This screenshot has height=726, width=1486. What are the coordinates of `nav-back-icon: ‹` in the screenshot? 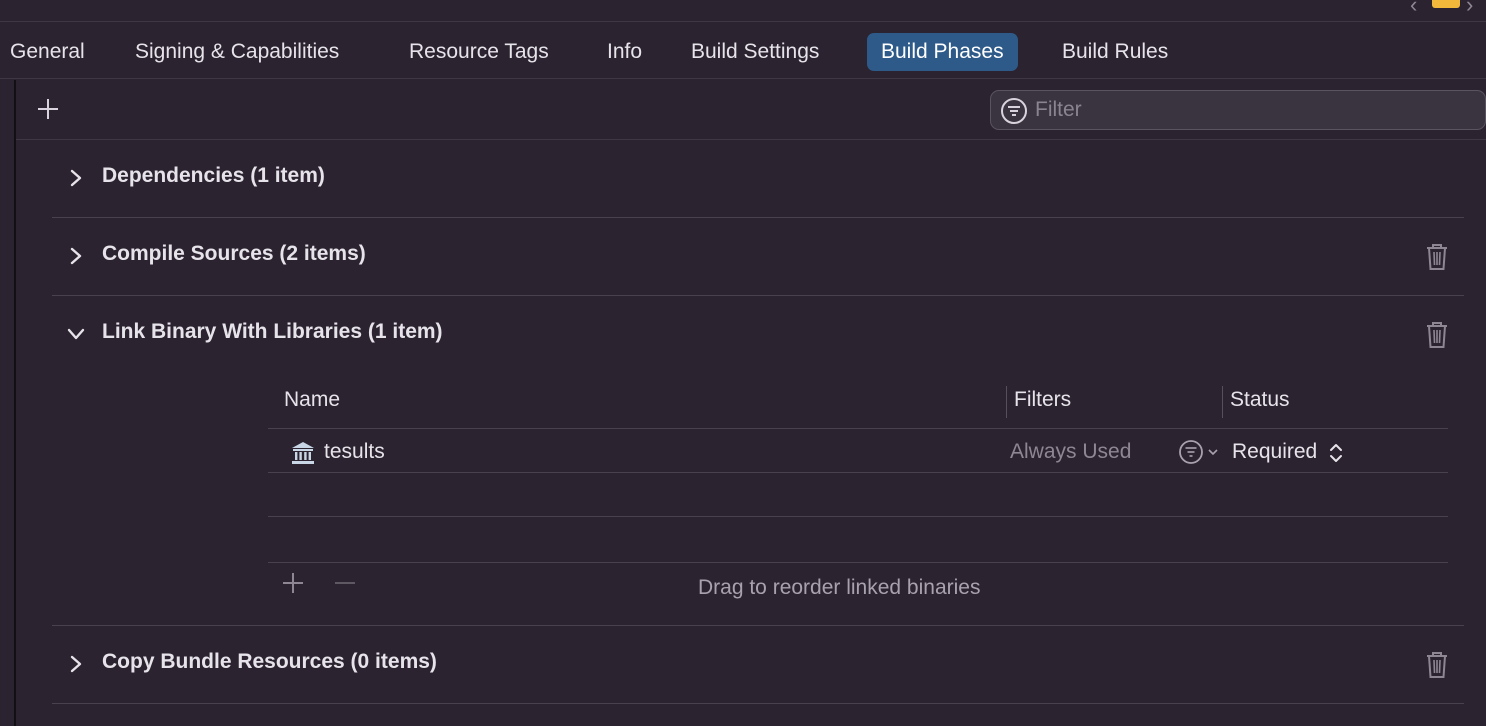 It's located at (1413, 9).